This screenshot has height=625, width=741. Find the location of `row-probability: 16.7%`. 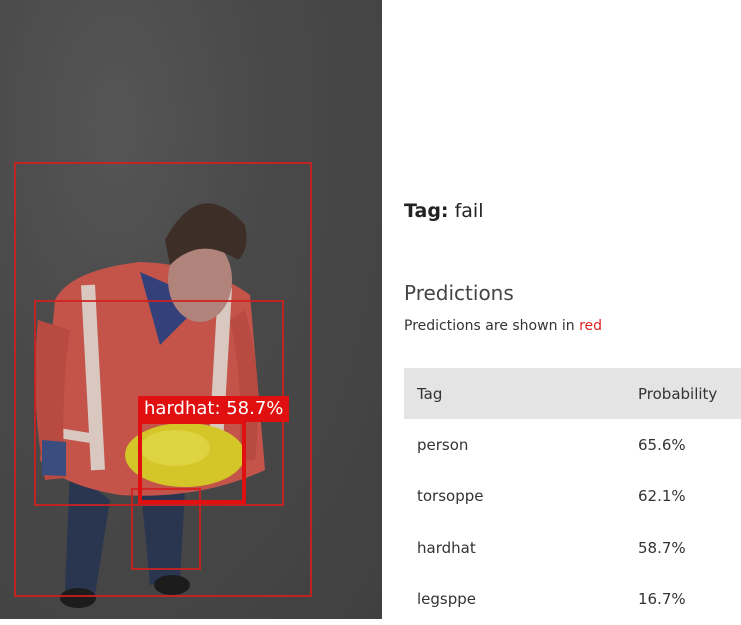

row-probability: 16.7% is located at coordinates (689, 599).